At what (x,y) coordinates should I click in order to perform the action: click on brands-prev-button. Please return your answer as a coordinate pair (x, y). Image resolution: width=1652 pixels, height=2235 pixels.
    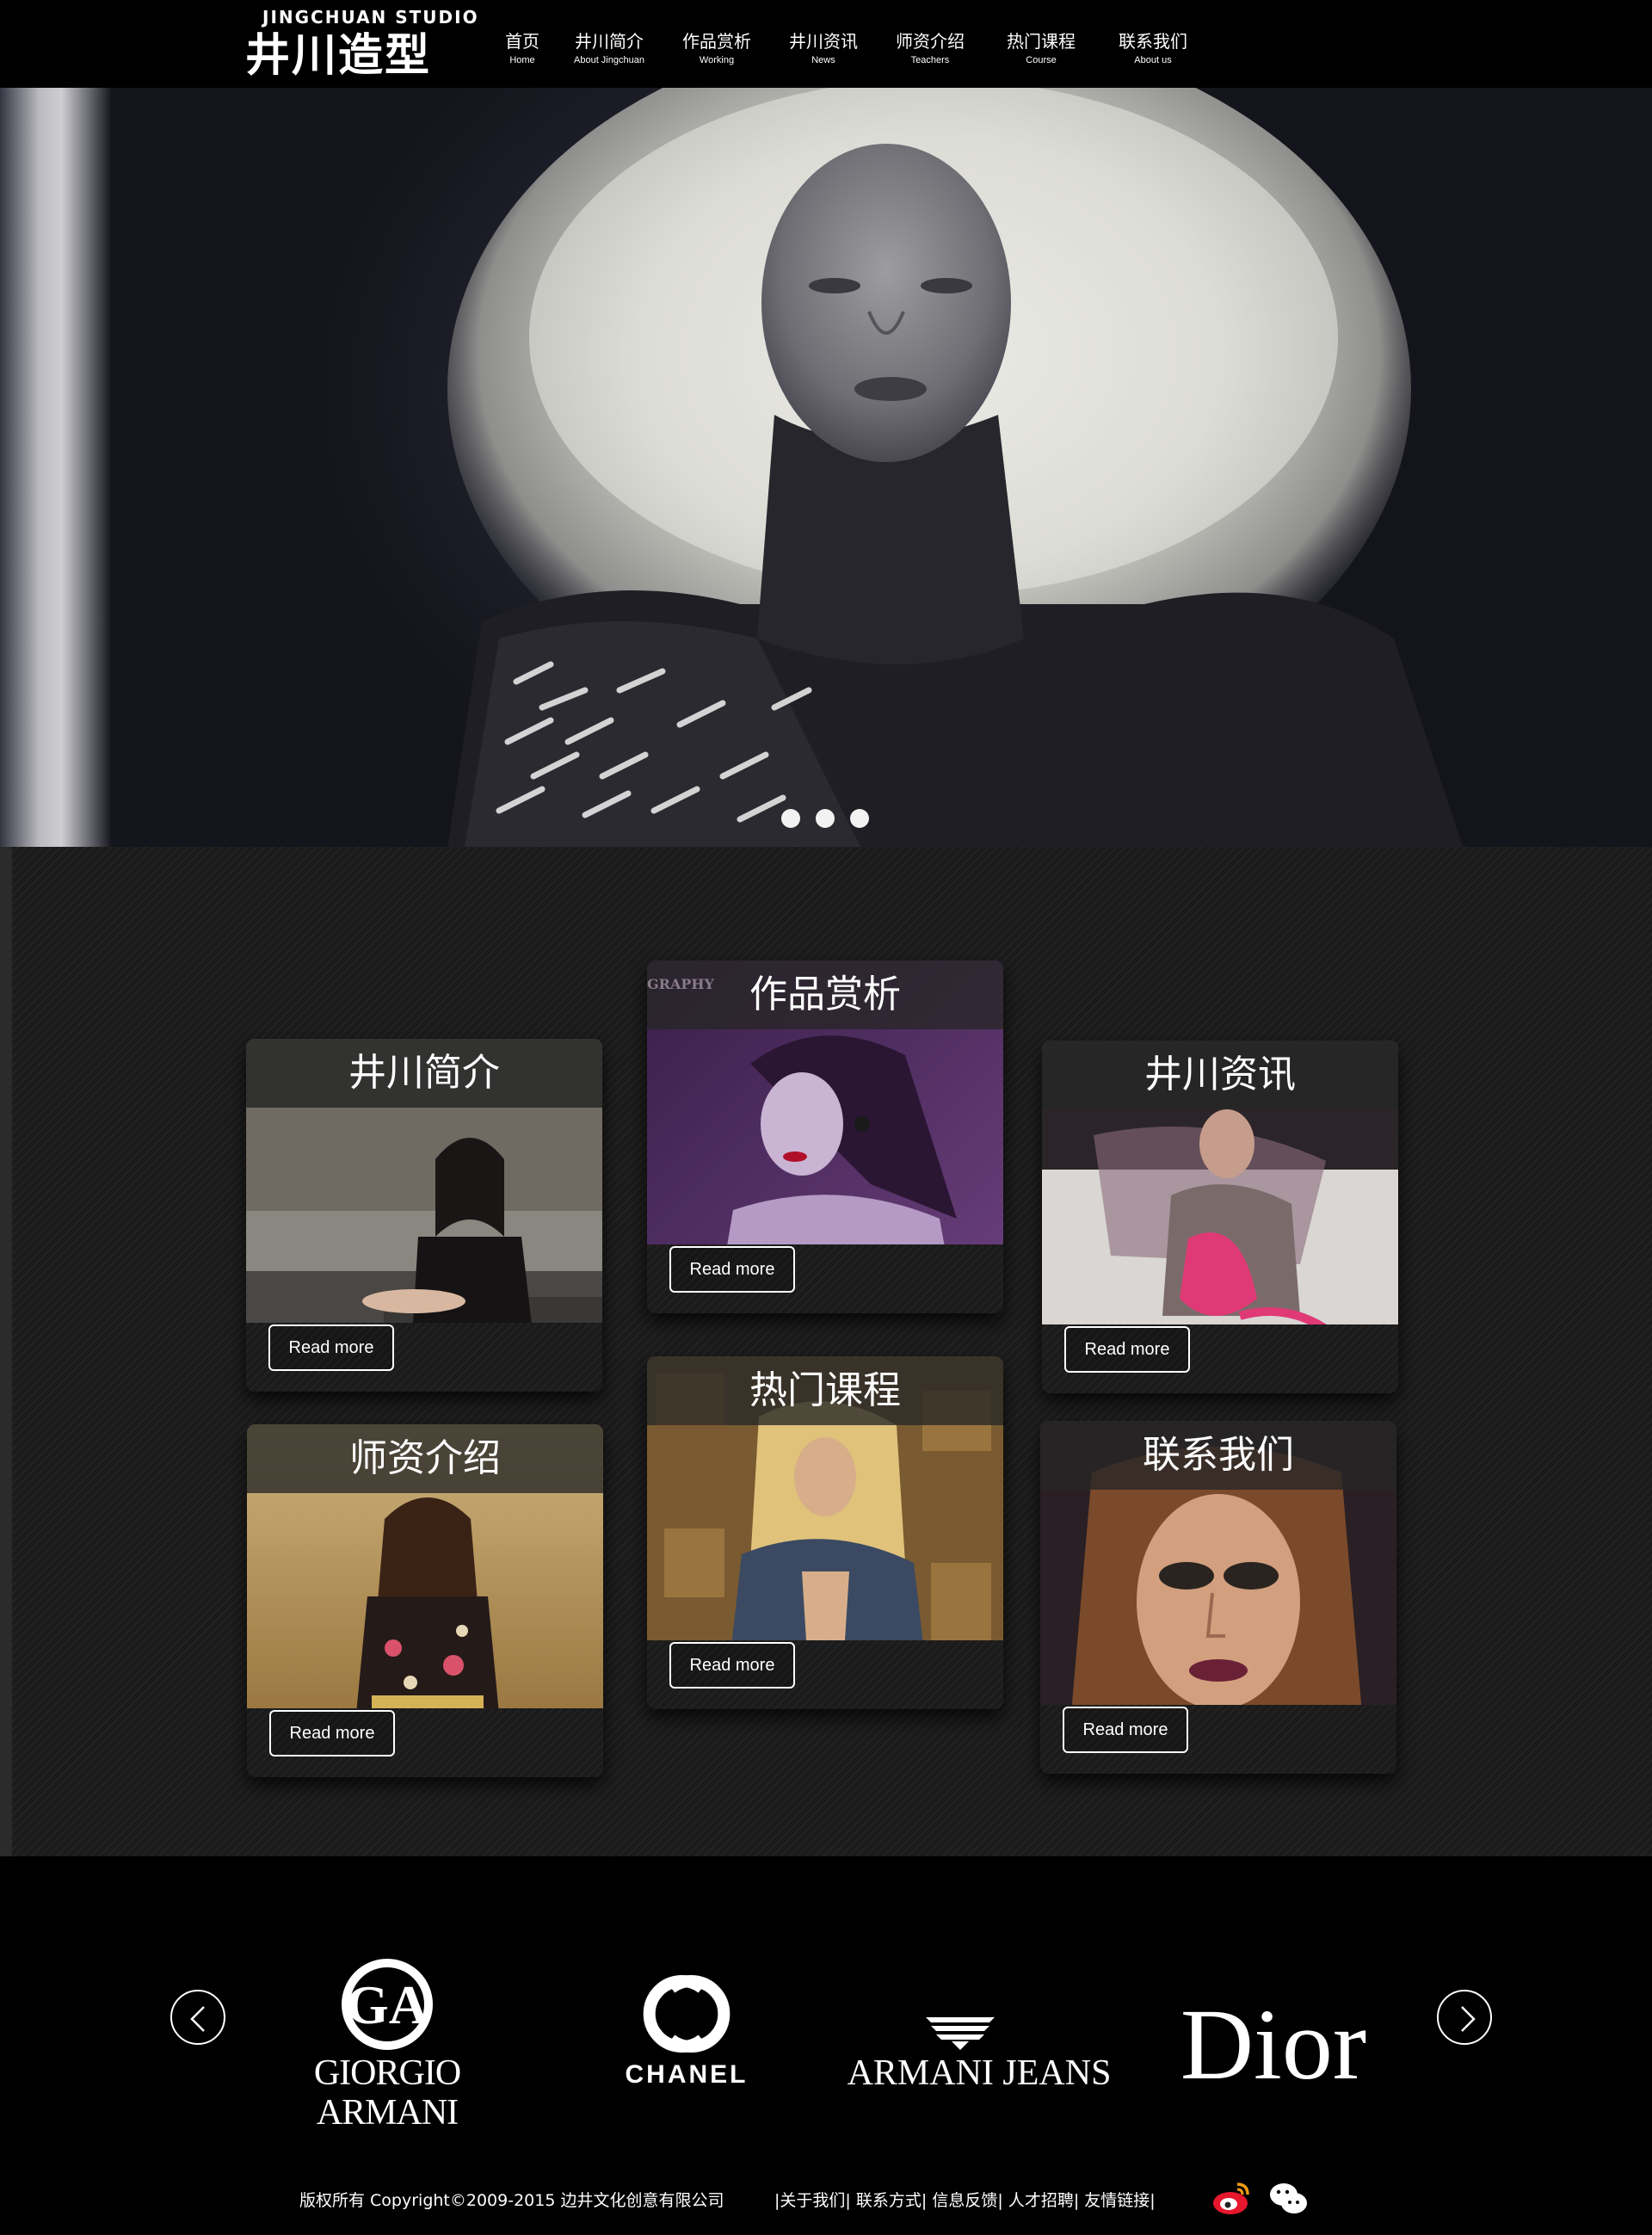
    Looking at the image, I should click on (197, 2018).